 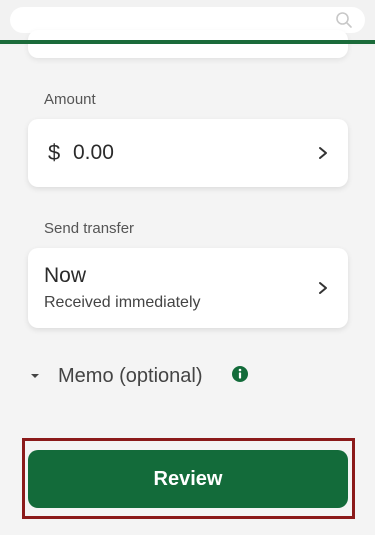 What do you see at coordinates (65, 275) in the screenshot?
I see `transfer-timing: Now` at bounding box center [65, 275].